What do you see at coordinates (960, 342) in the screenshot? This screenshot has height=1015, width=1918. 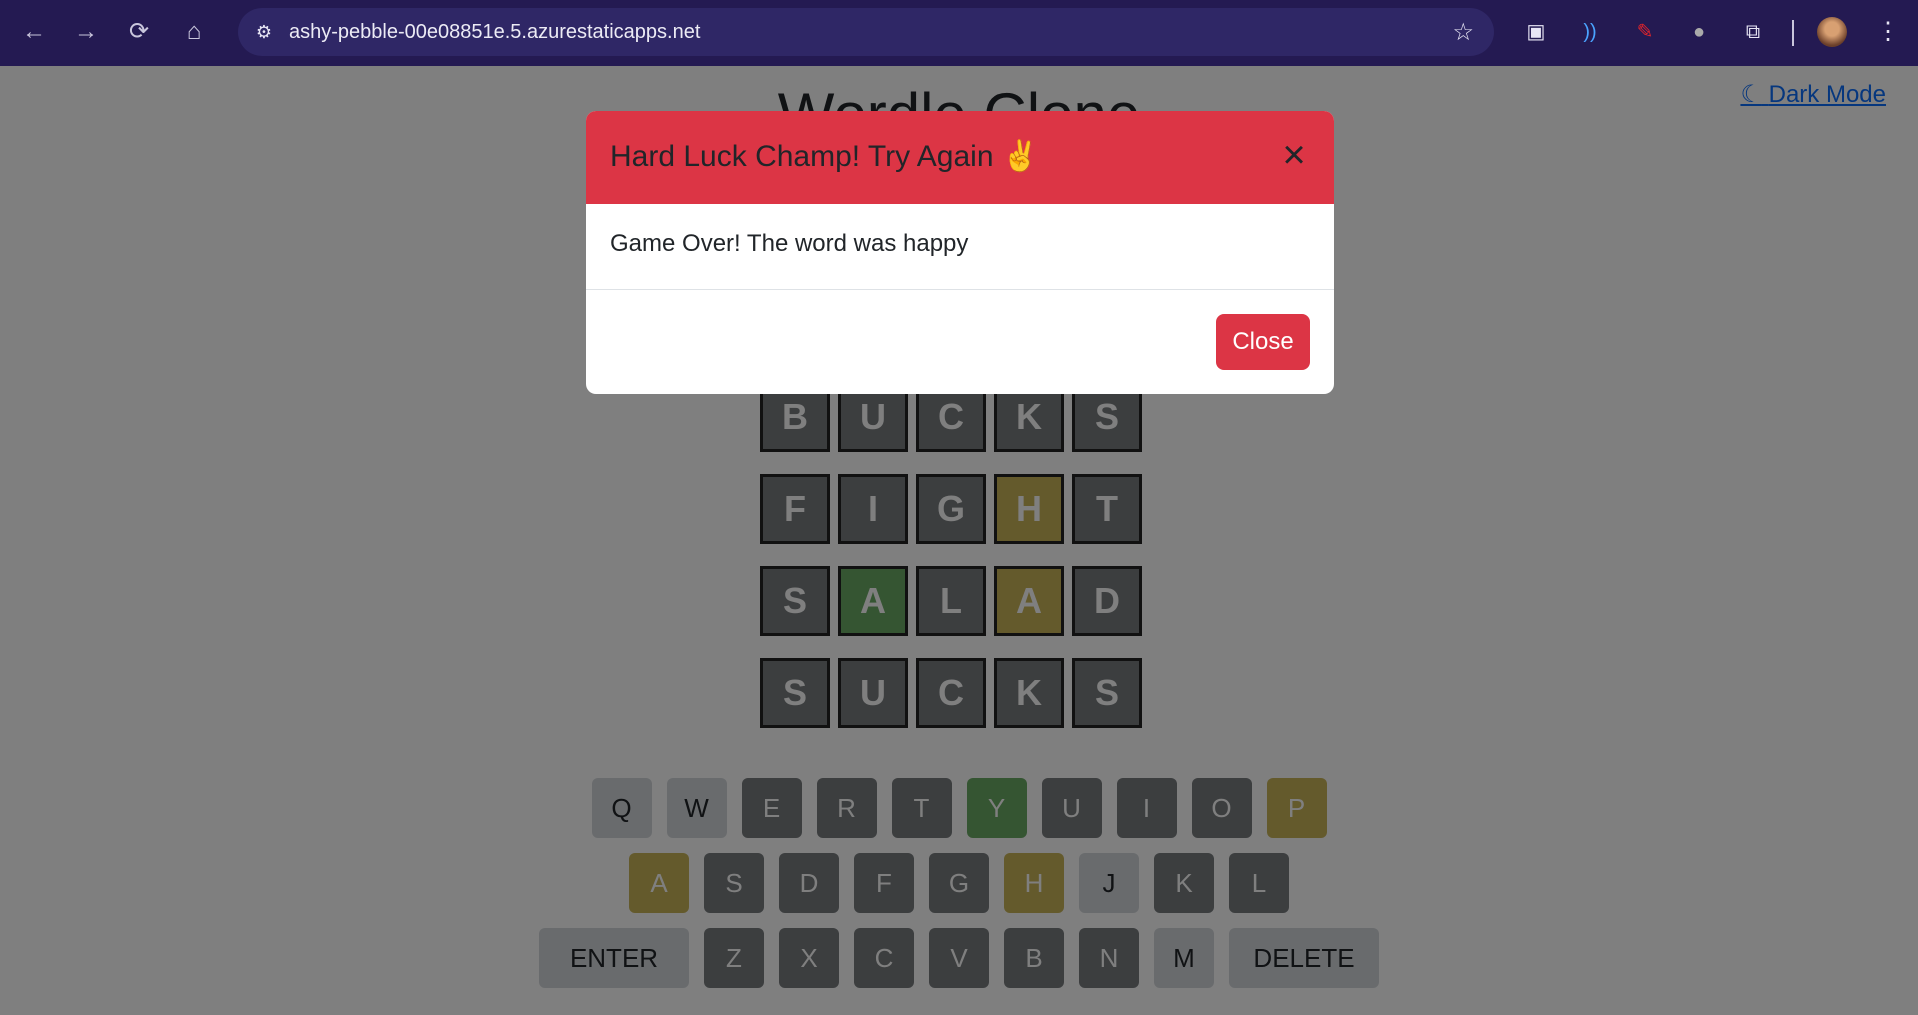 I see `modal-footer: Close` at bounding box center [960, 342].